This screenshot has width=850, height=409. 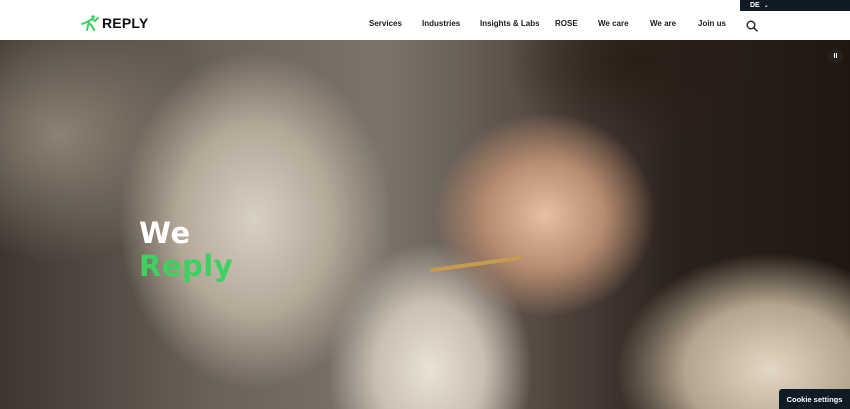 I want to click on search-icon, so click(x=752, y=26).